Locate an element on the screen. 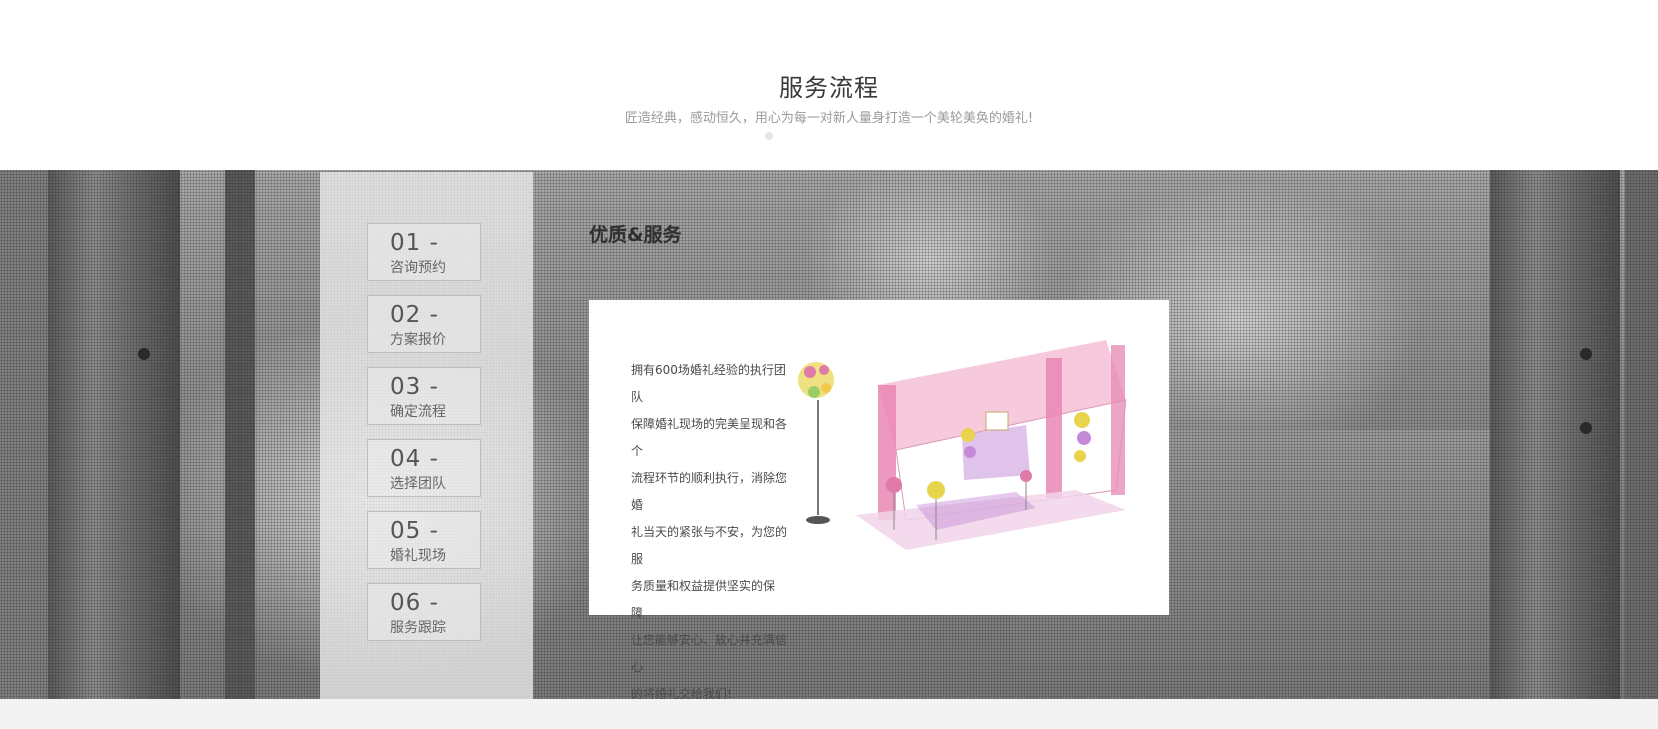 Image resolution: width=1658 pixels, height=729 pixels. step-label: 咨询预约 is located at coordinates (418, 268).